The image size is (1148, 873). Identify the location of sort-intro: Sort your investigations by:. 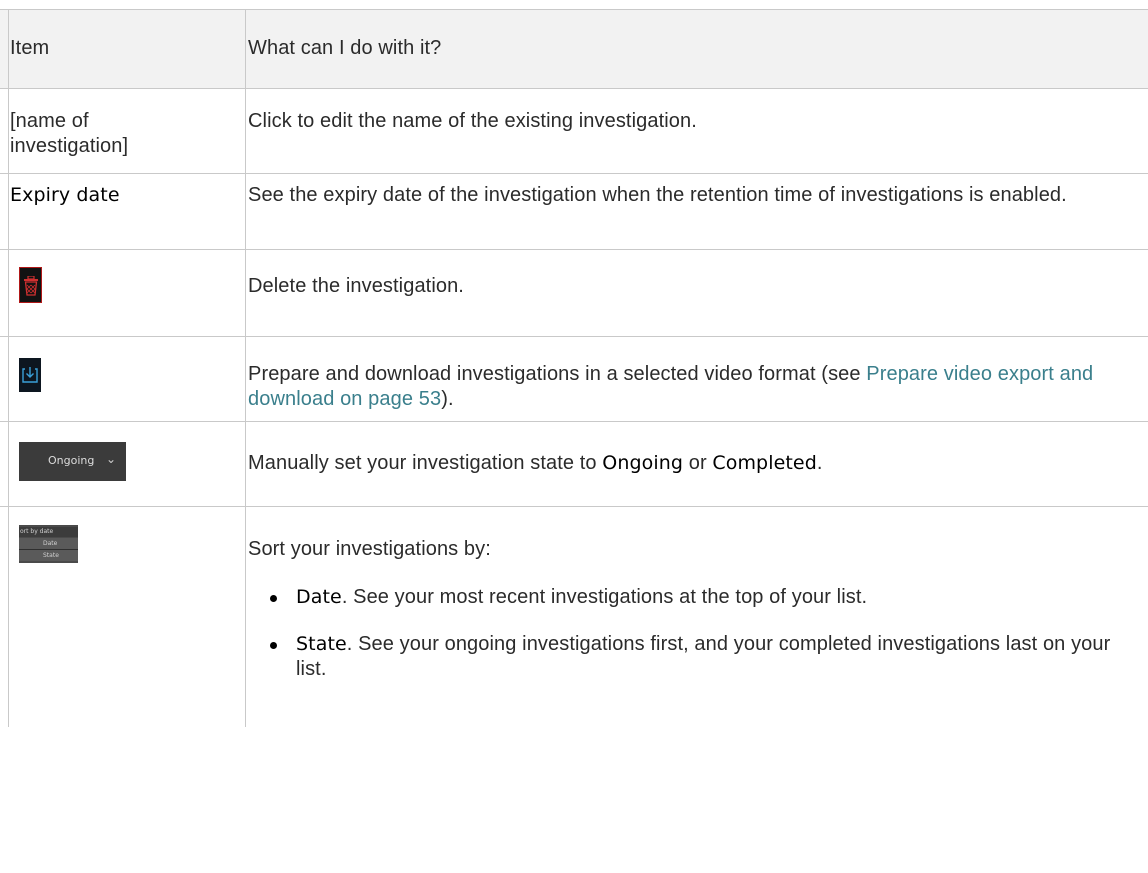
(369, 549).